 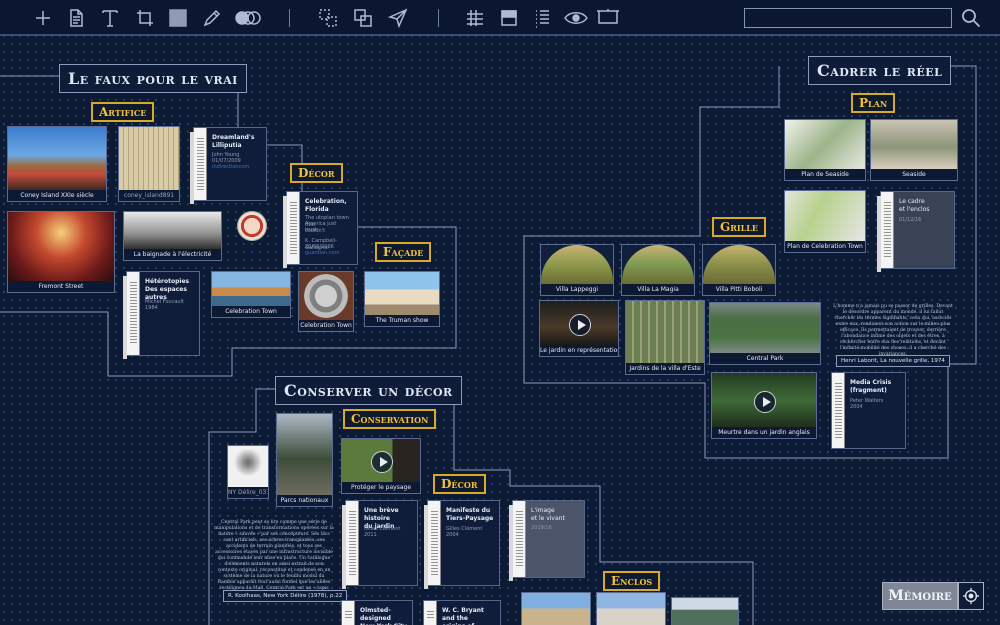 What do you see at coordinates (153, 78) in the screenshot?
I see `section-title-faux: Le faux pour le vrai` at bounding box center [153, 78].